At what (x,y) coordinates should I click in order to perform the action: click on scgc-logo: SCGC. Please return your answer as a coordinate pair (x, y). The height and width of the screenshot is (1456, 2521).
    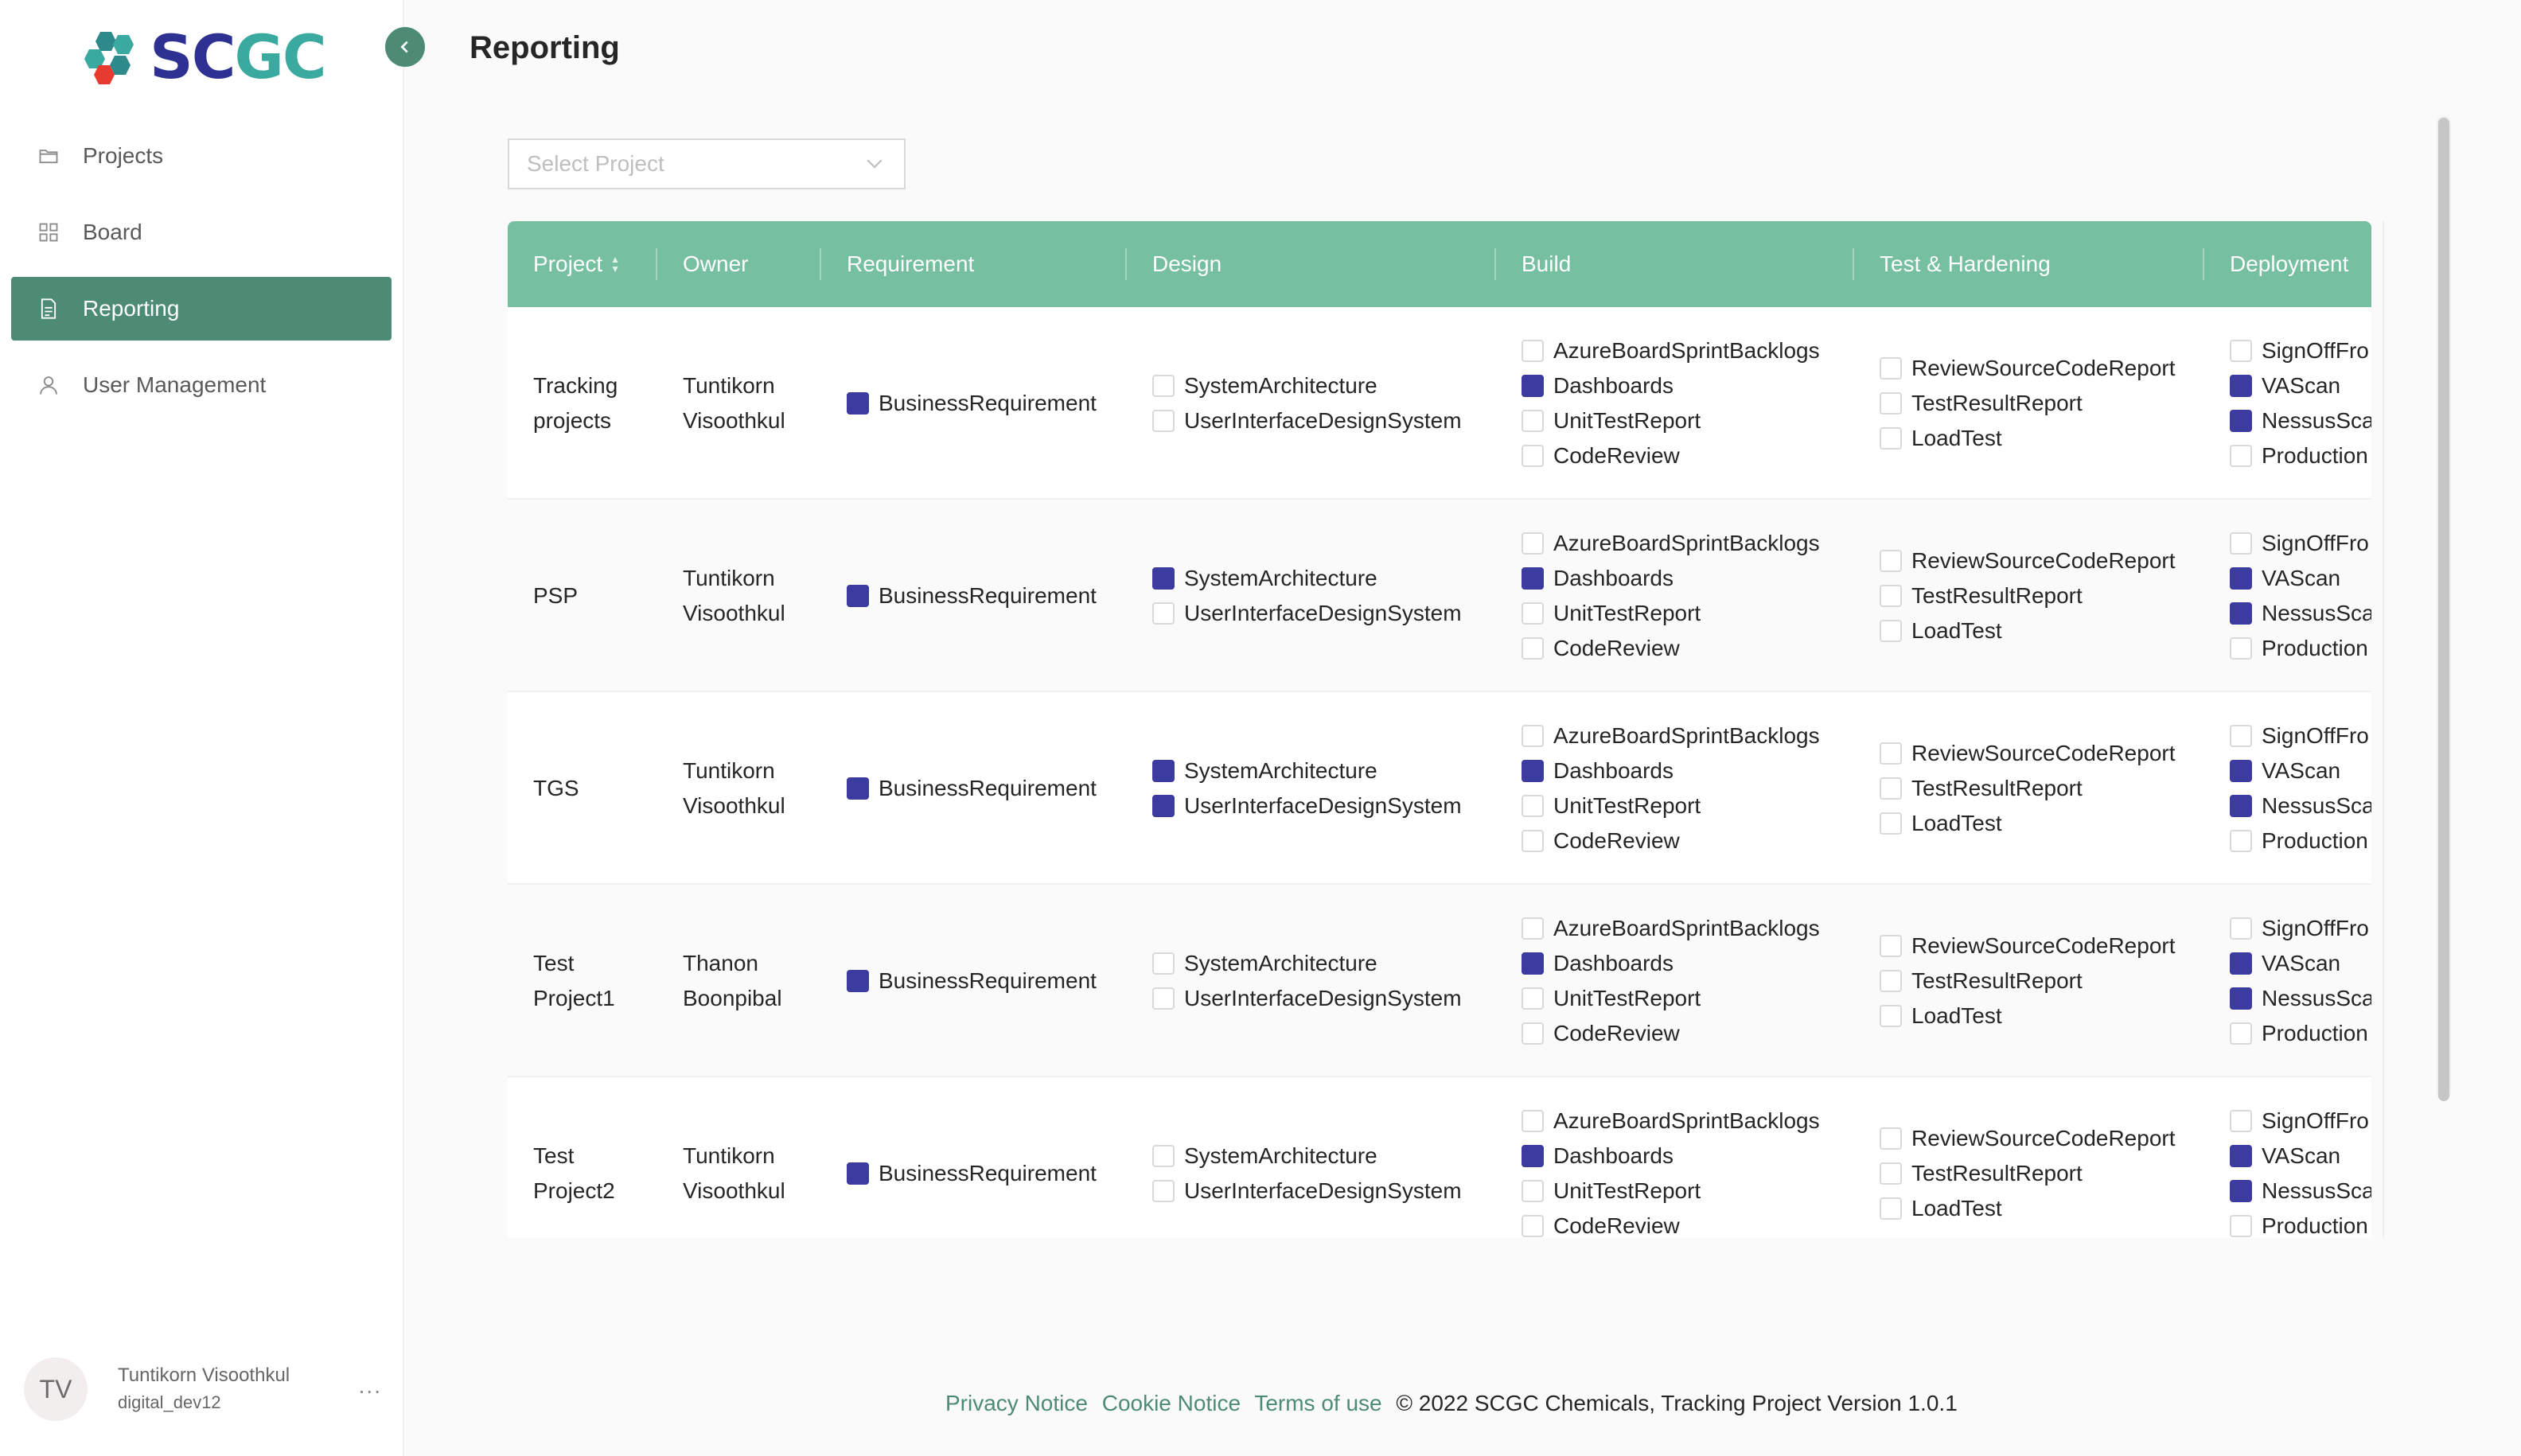
    Looking at the image, I should click on (205, 57).